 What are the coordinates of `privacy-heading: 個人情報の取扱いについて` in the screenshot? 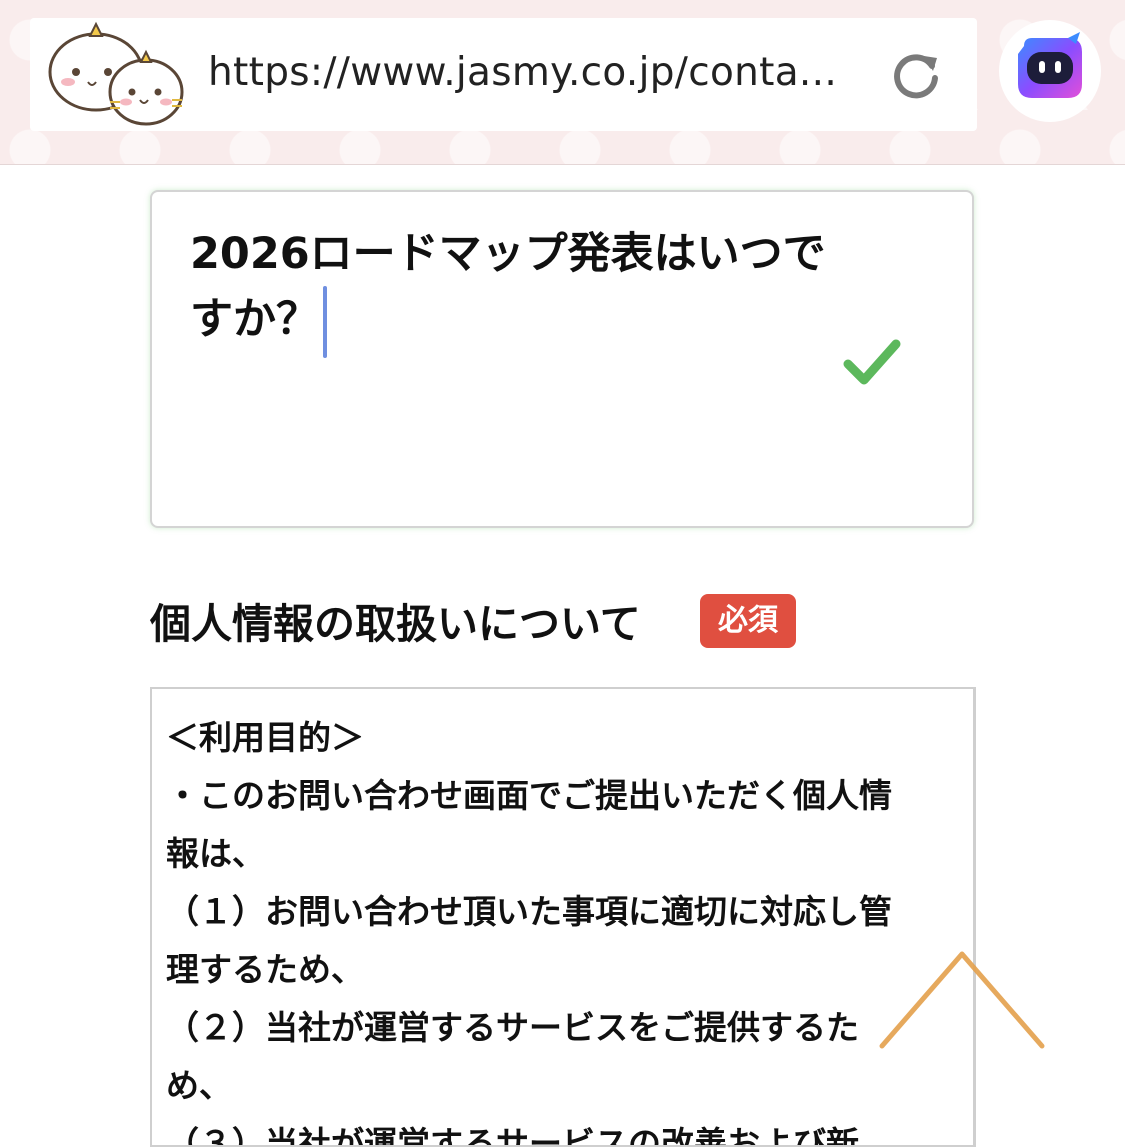 It's located at (395, 624).